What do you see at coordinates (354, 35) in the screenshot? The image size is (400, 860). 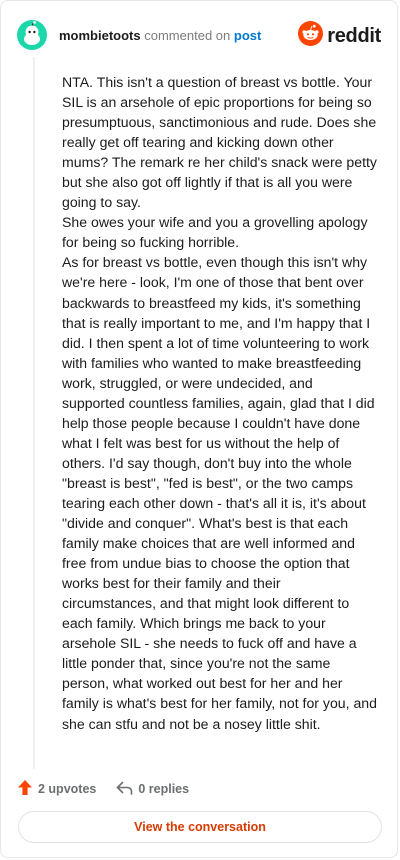 I see `reddit-wordmark: reddit` at bounding box center [354, 35].